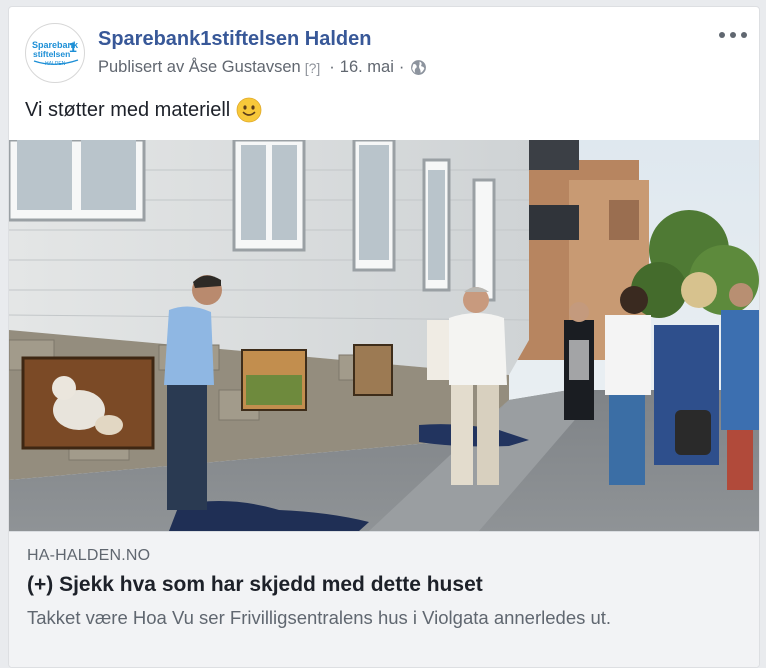 This screenshot has width=766, height=668. I want to click on post-message: Vi støtter med materiell, so click(128, 109).